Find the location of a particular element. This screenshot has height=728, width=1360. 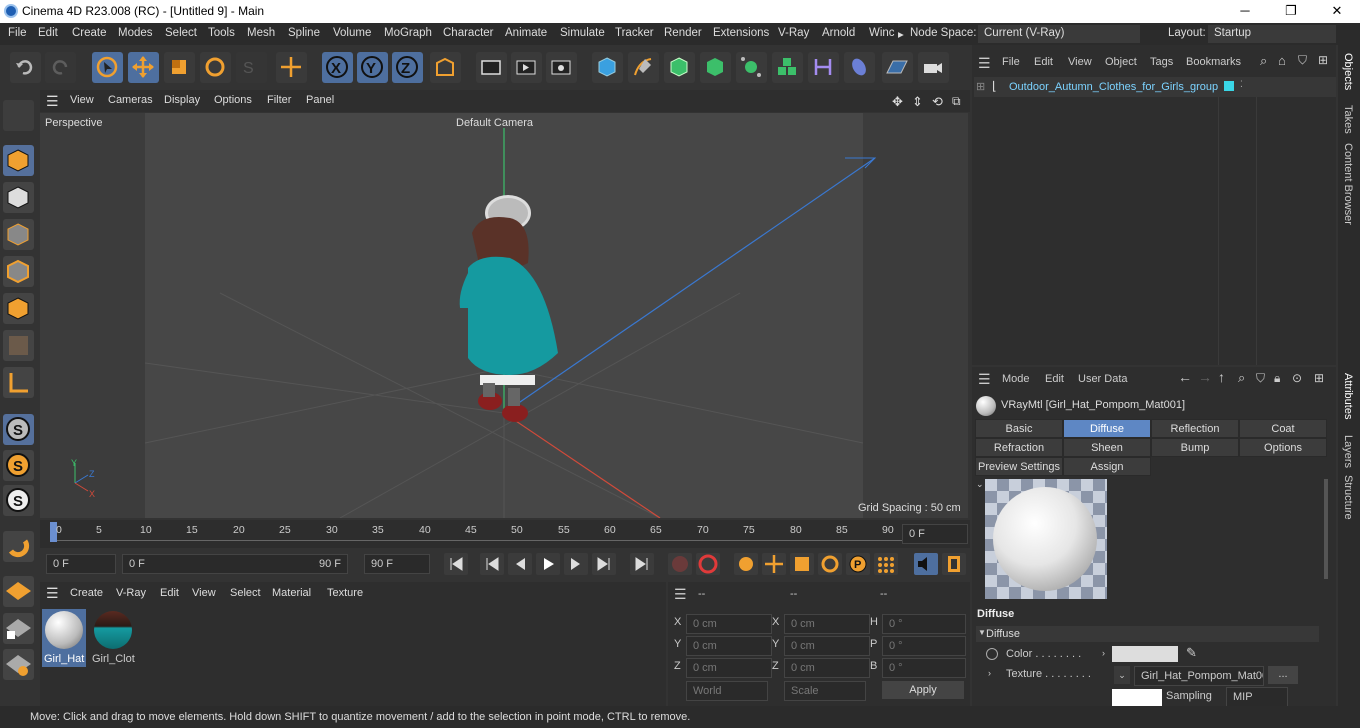

recent-tool-icon: S is located at coordinates (251, 67).